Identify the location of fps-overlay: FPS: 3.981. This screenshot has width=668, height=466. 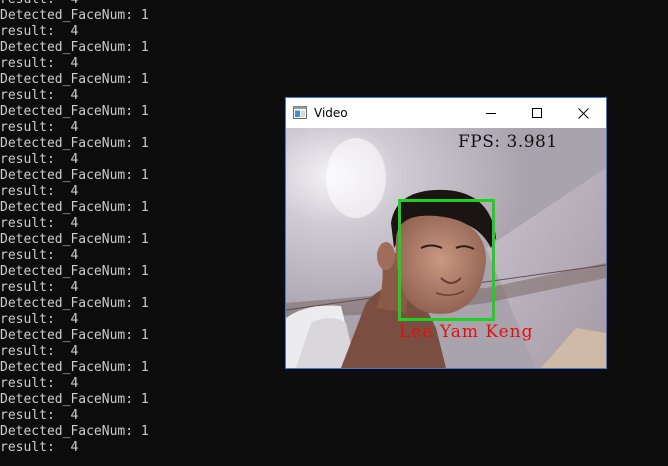
(508, 142).